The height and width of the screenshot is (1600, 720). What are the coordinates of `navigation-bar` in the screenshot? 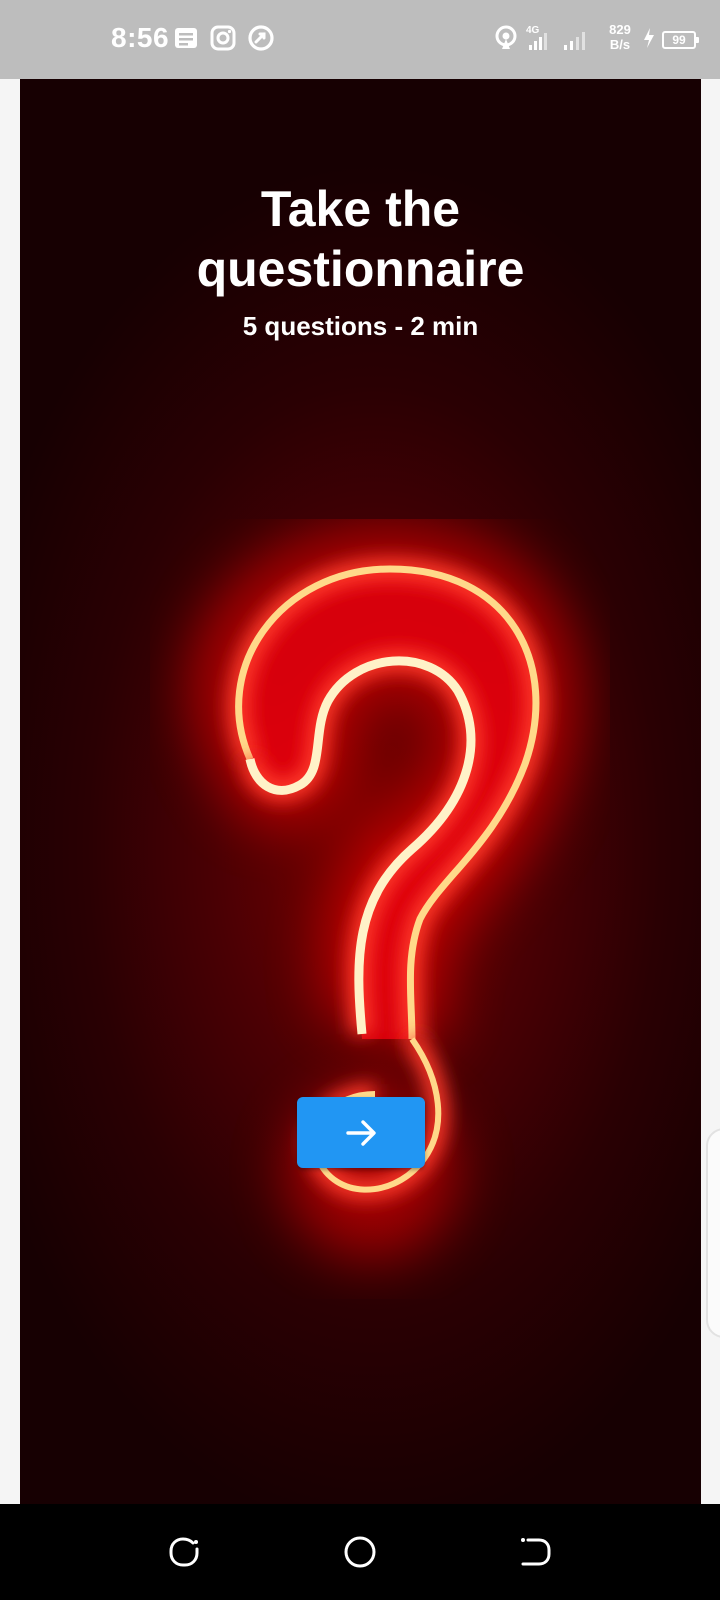 It's located at (360, 1552).